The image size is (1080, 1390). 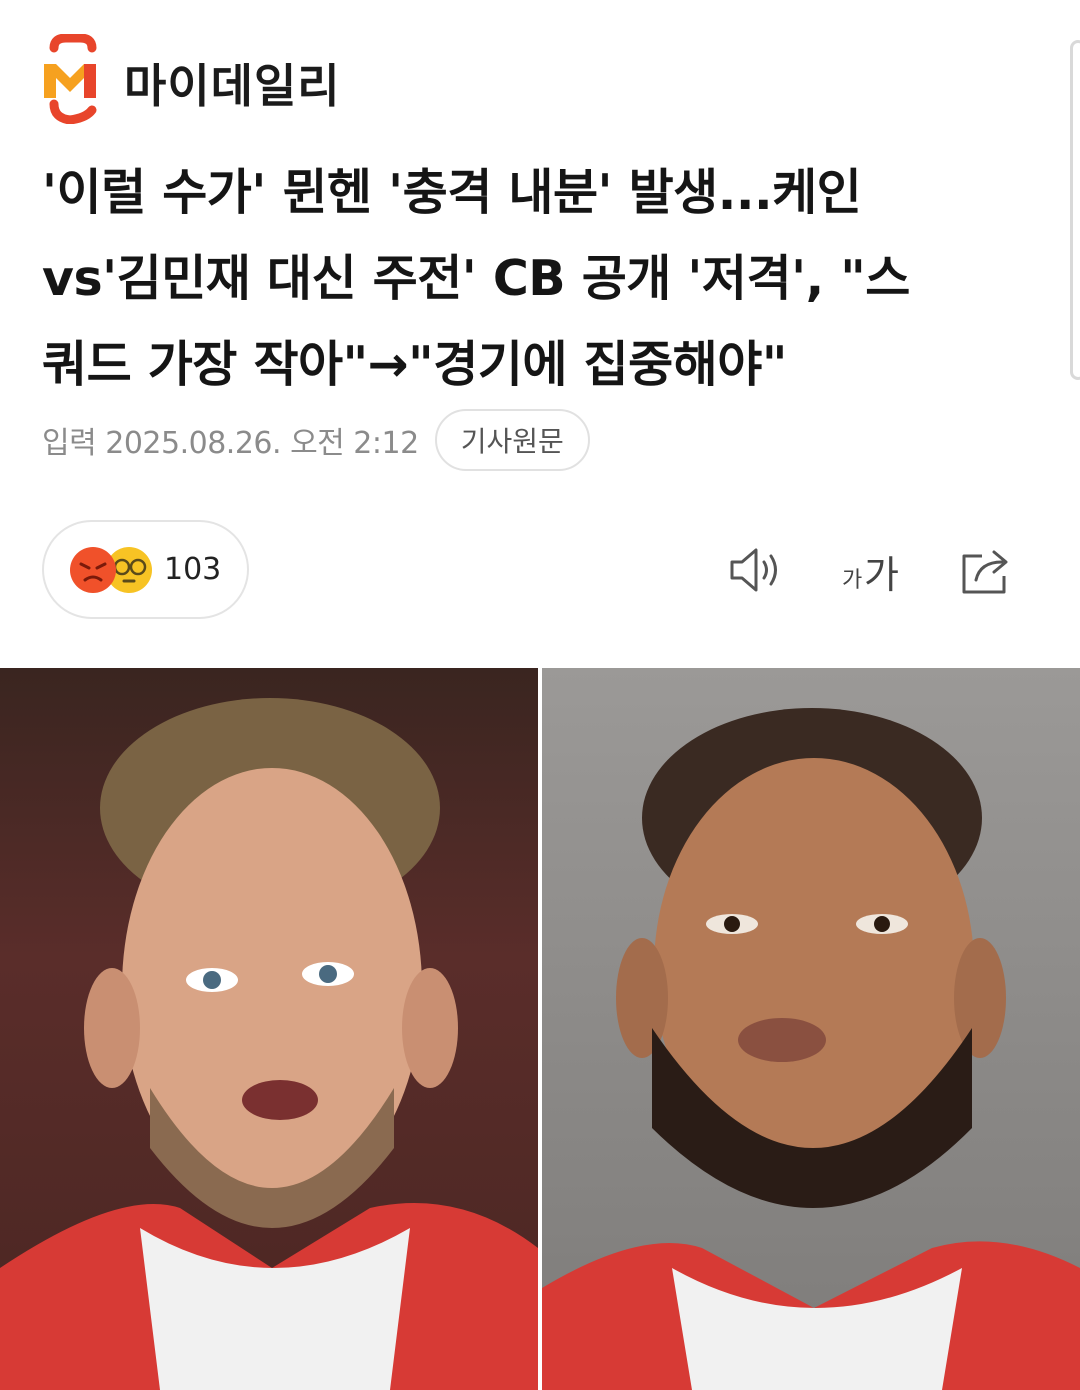 What do you see at coordinates (76, 79) in the screenshot?
I see `mydaily-logo-icon` at bounding box center [76, 79].